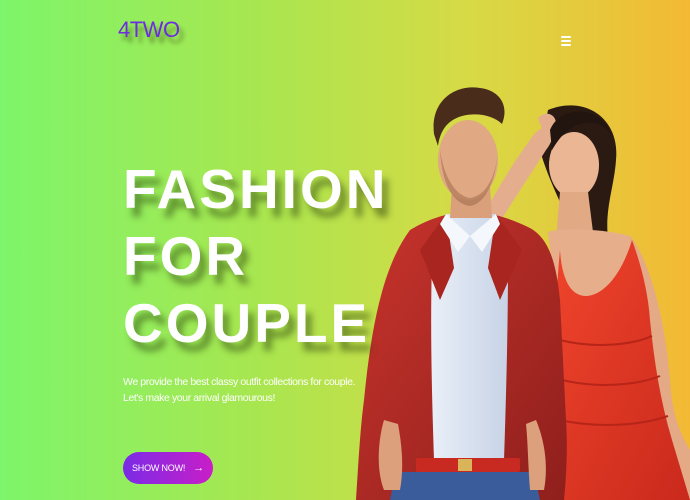 The image size is (690, 500). I want to click on hamburger-menu-icon, so click(567, 41).